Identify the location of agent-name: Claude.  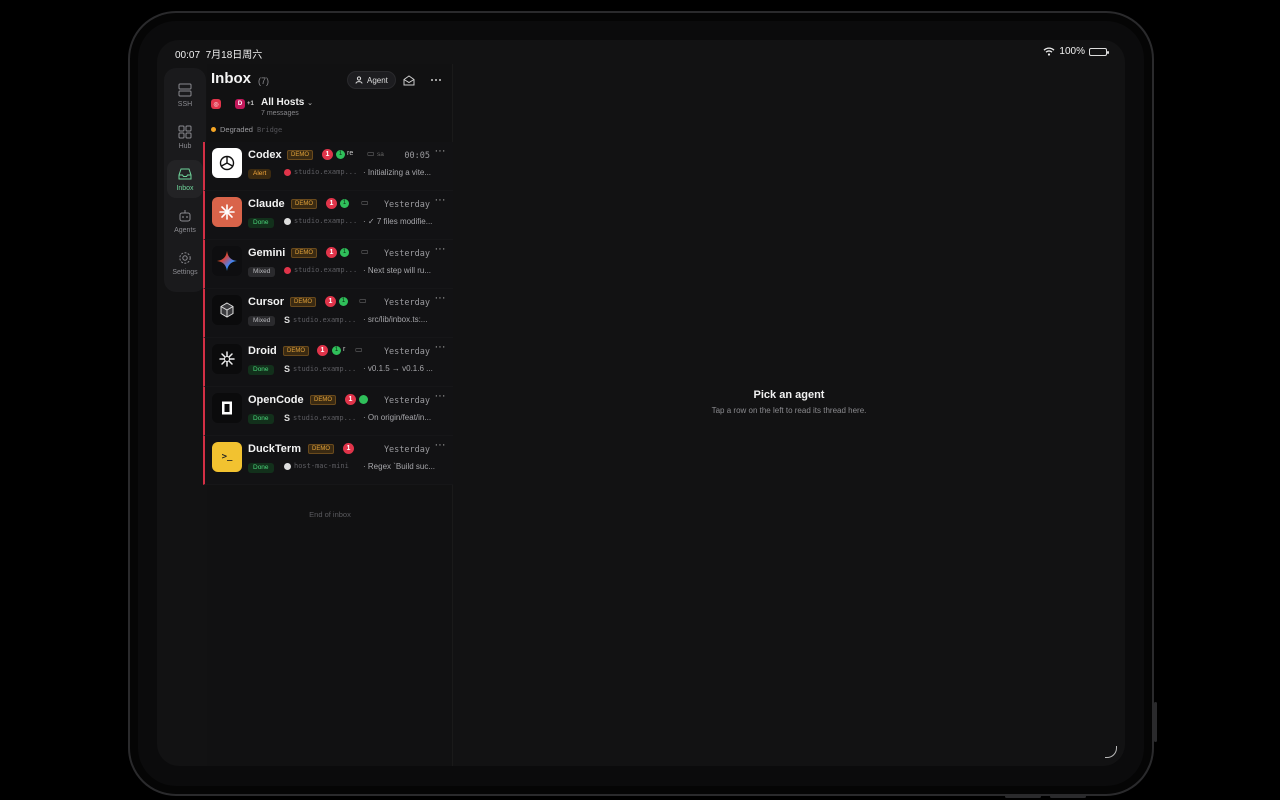
(266, 204).